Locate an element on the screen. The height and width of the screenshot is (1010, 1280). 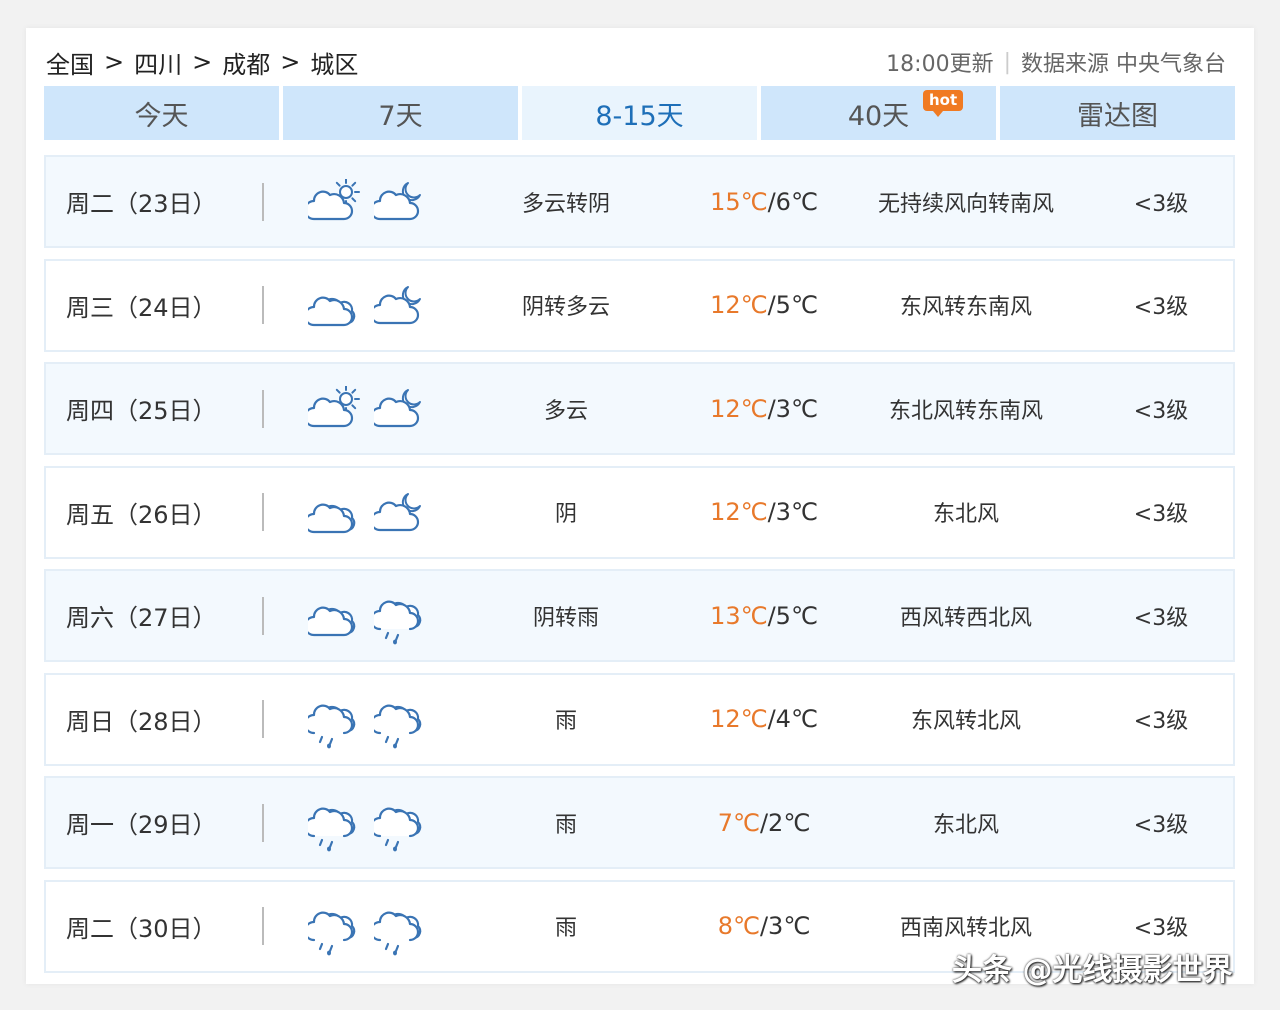
tab-7-days: 7天 is located at coordinates (400, 113).